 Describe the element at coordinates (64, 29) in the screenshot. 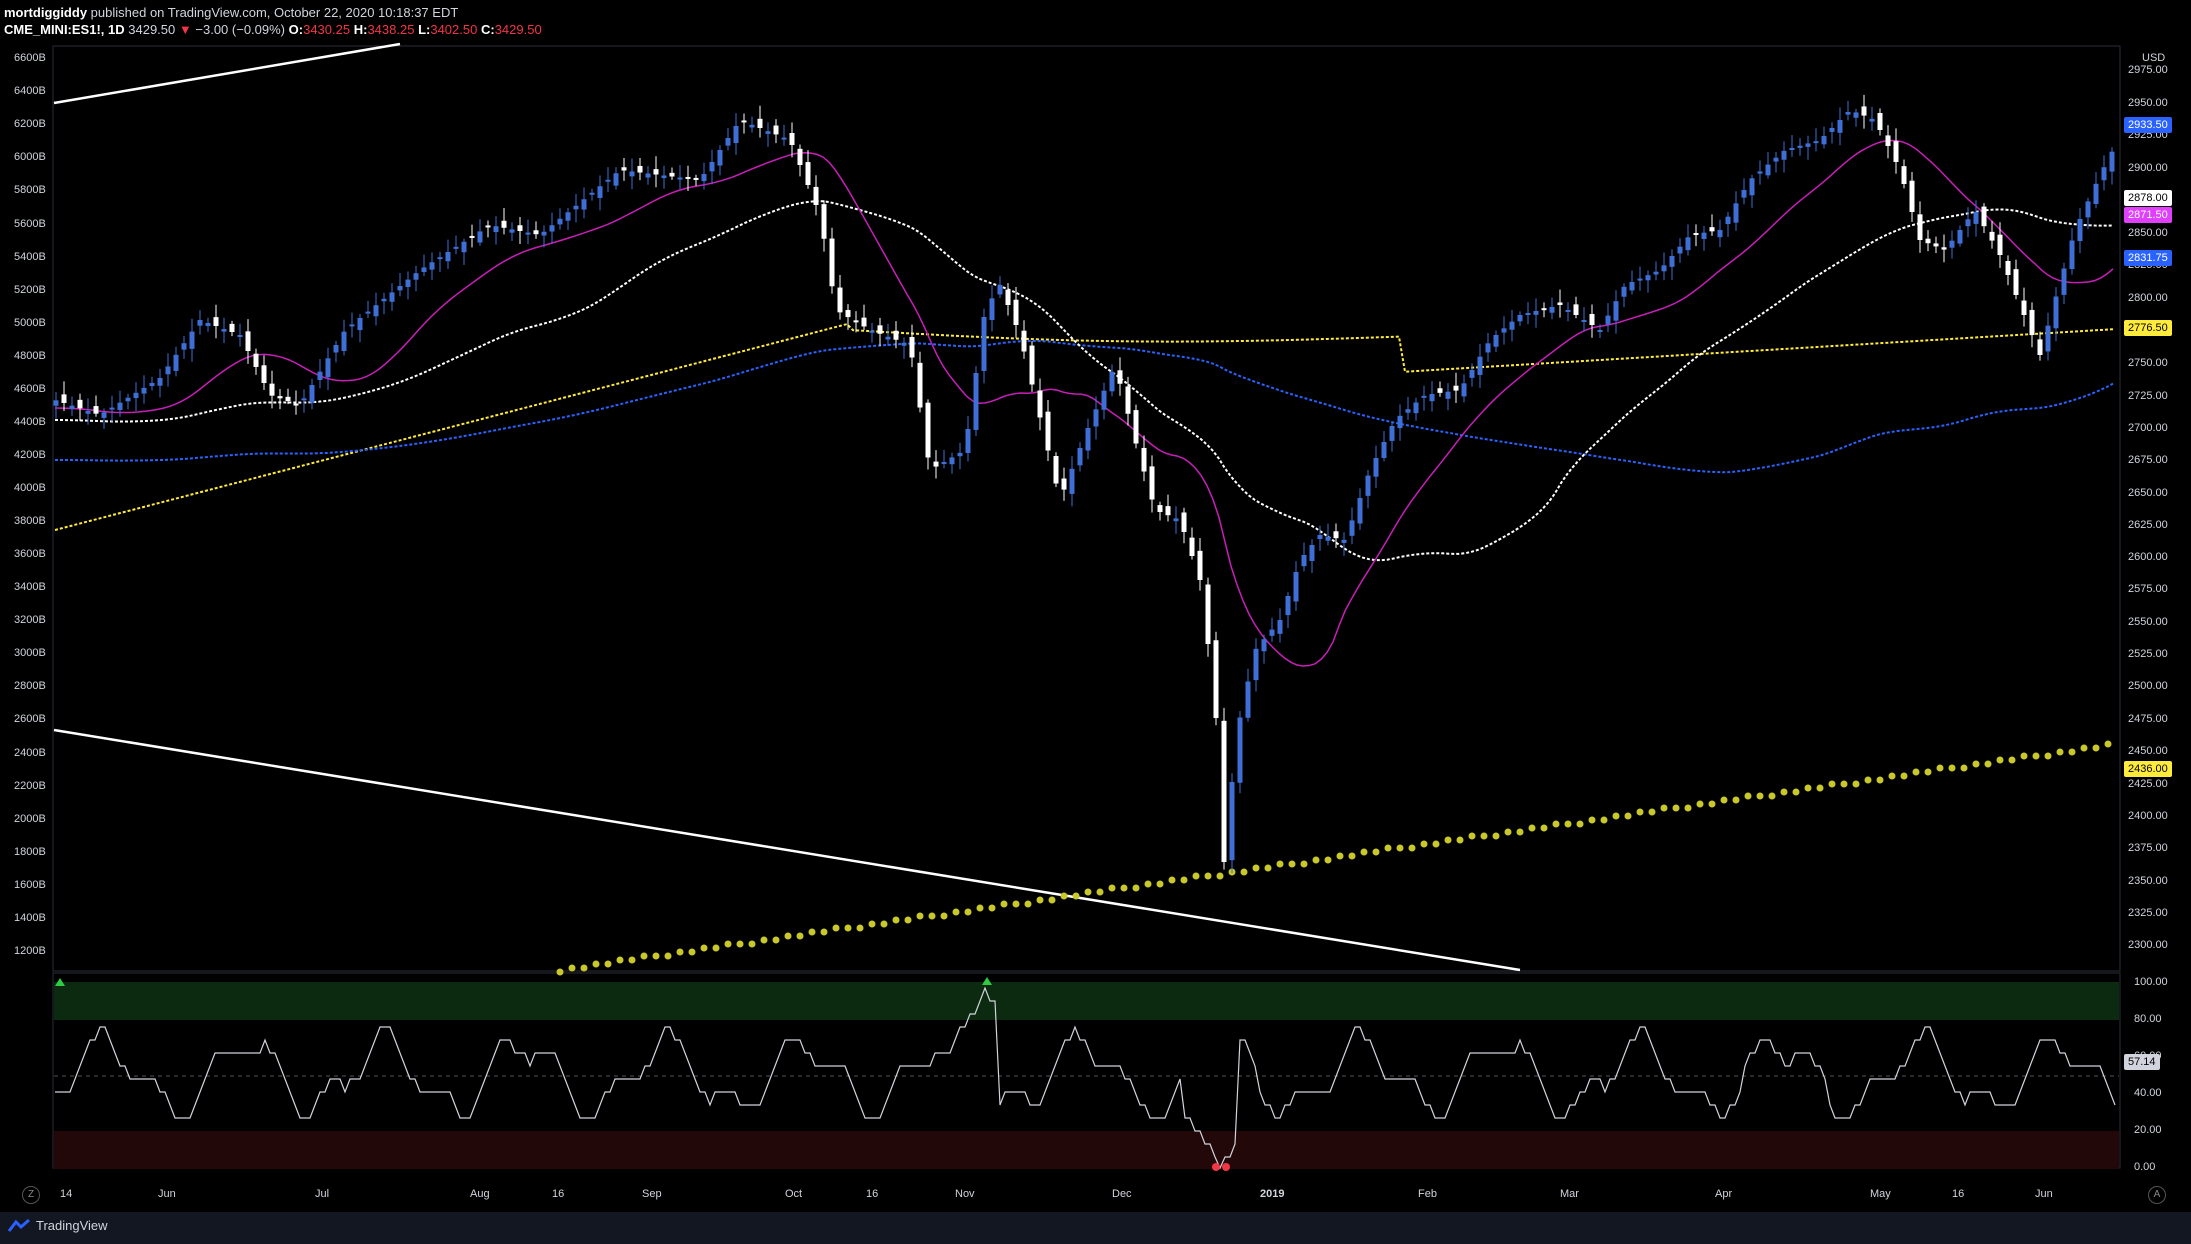

I see `symbol-label: CME_MINI:ES1!, 1D` at that location.